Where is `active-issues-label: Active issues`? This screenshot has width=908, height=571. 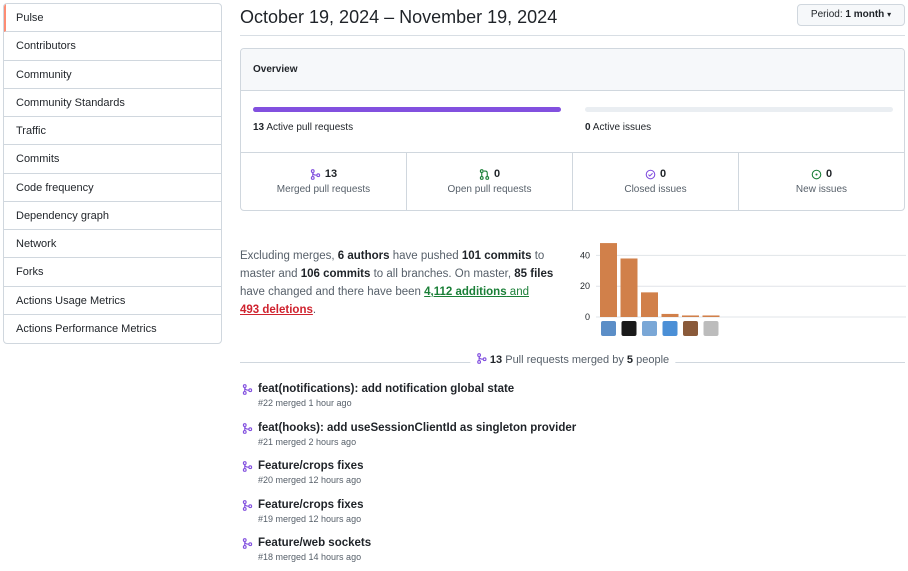 active-issues-label: Active issues is located at coordinates (622, 127).